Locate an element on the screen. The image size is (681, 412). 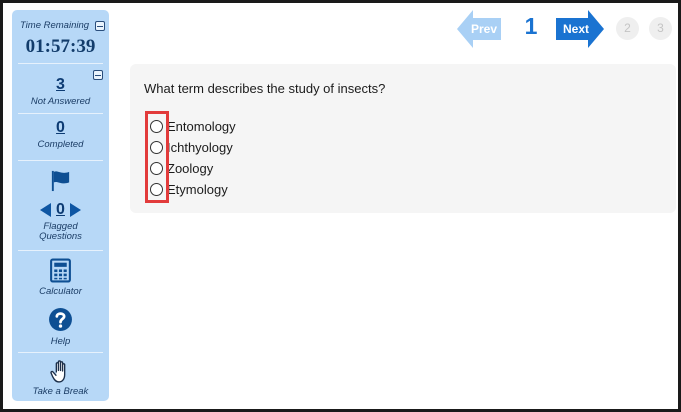
calculator-label: Calculator is located at coordinates (60, 291).